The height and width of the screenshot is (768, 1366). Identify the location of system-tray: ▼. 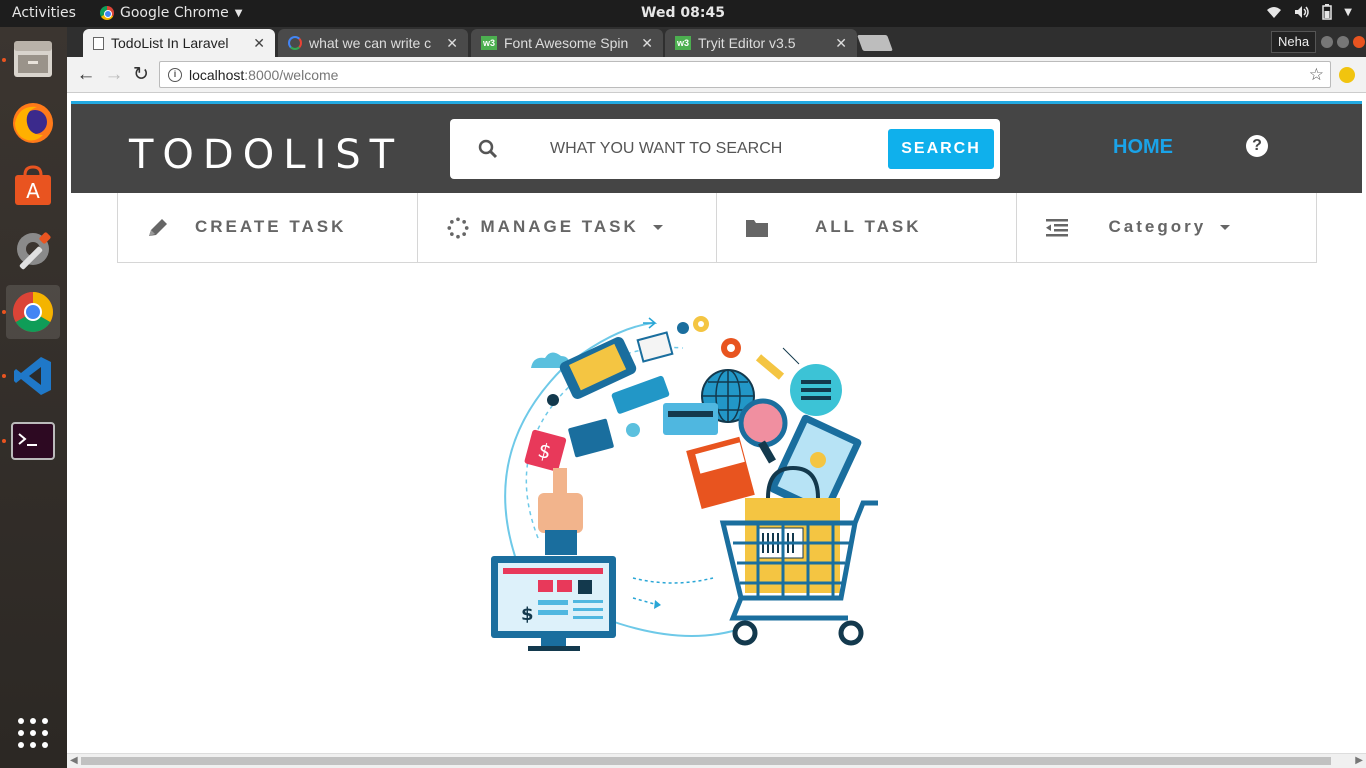
(1309, 12).